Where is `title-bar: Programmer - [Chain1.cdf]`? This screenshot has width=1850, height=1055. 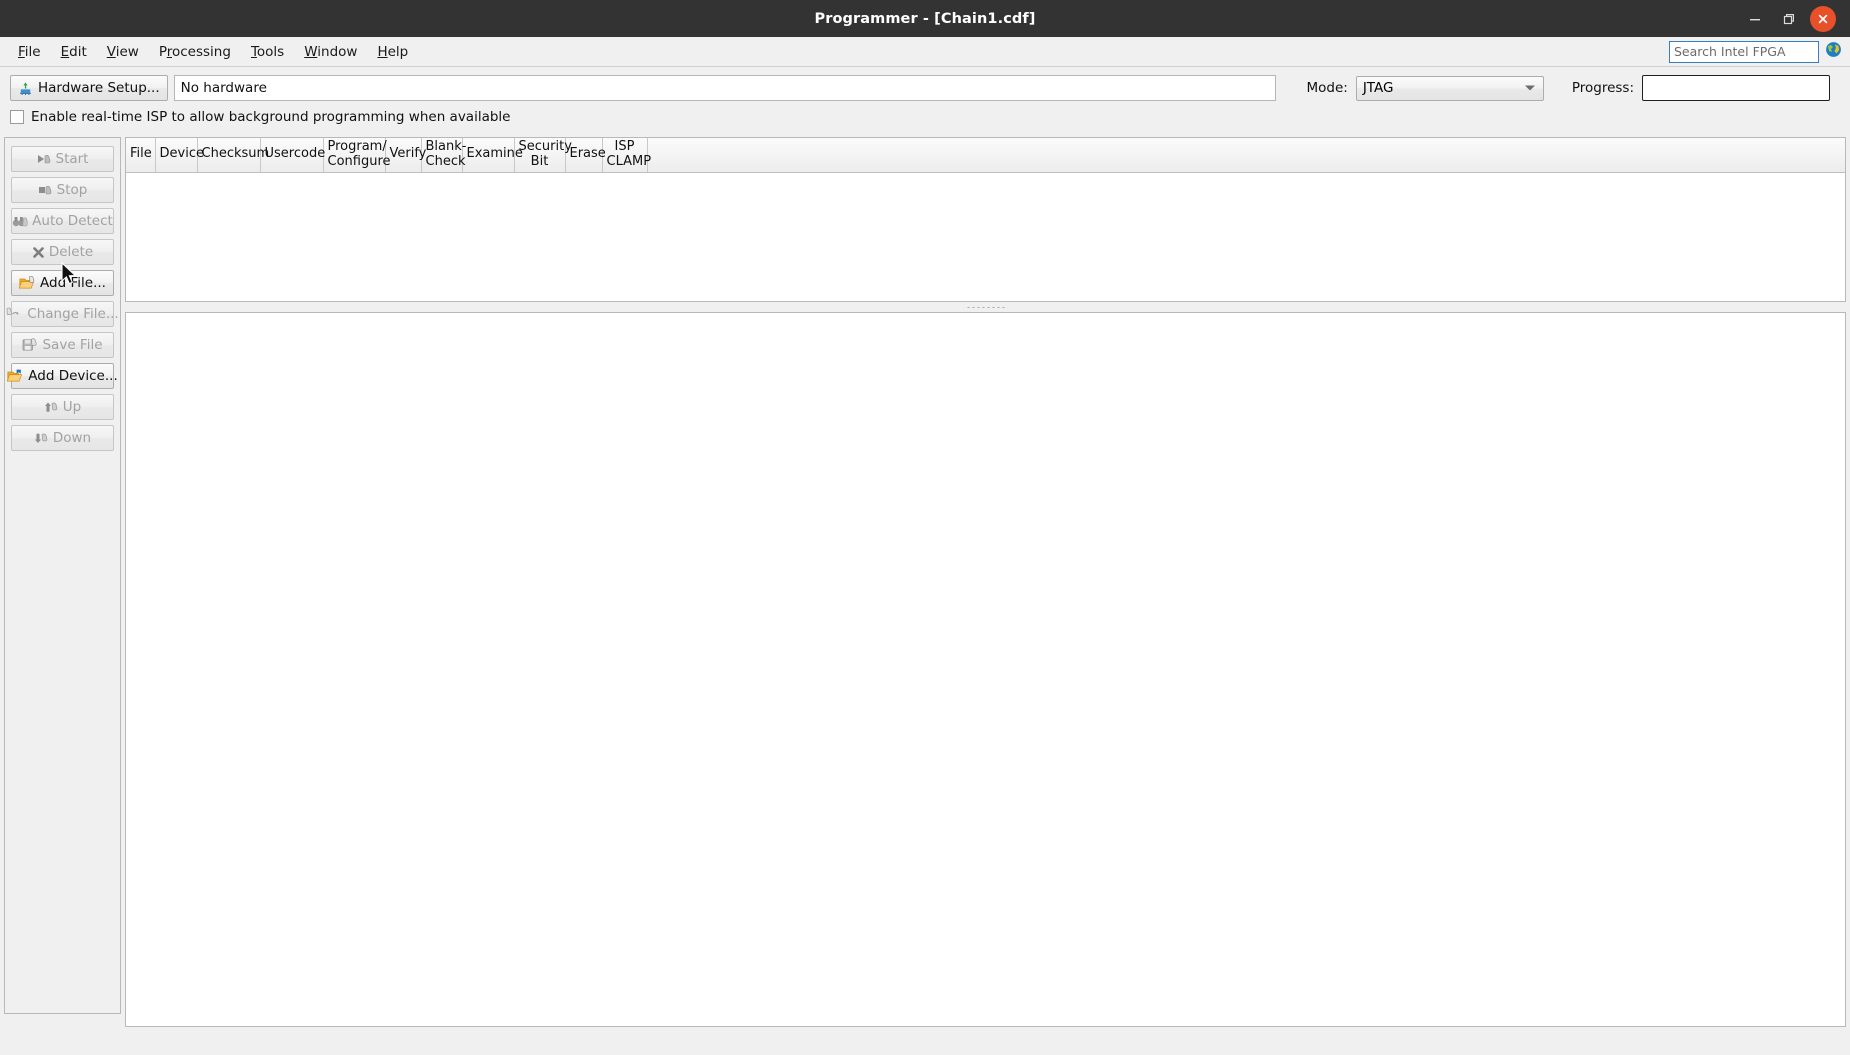 title-bar: Programmer - [Chain1.cdf] is located at coordinates (925, 18).